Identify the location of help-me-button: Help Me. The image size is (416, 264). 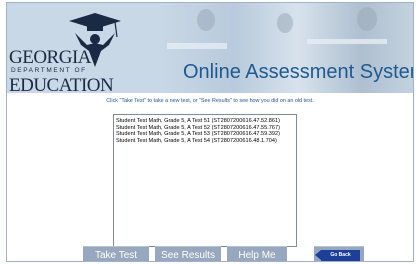
(257, 253).